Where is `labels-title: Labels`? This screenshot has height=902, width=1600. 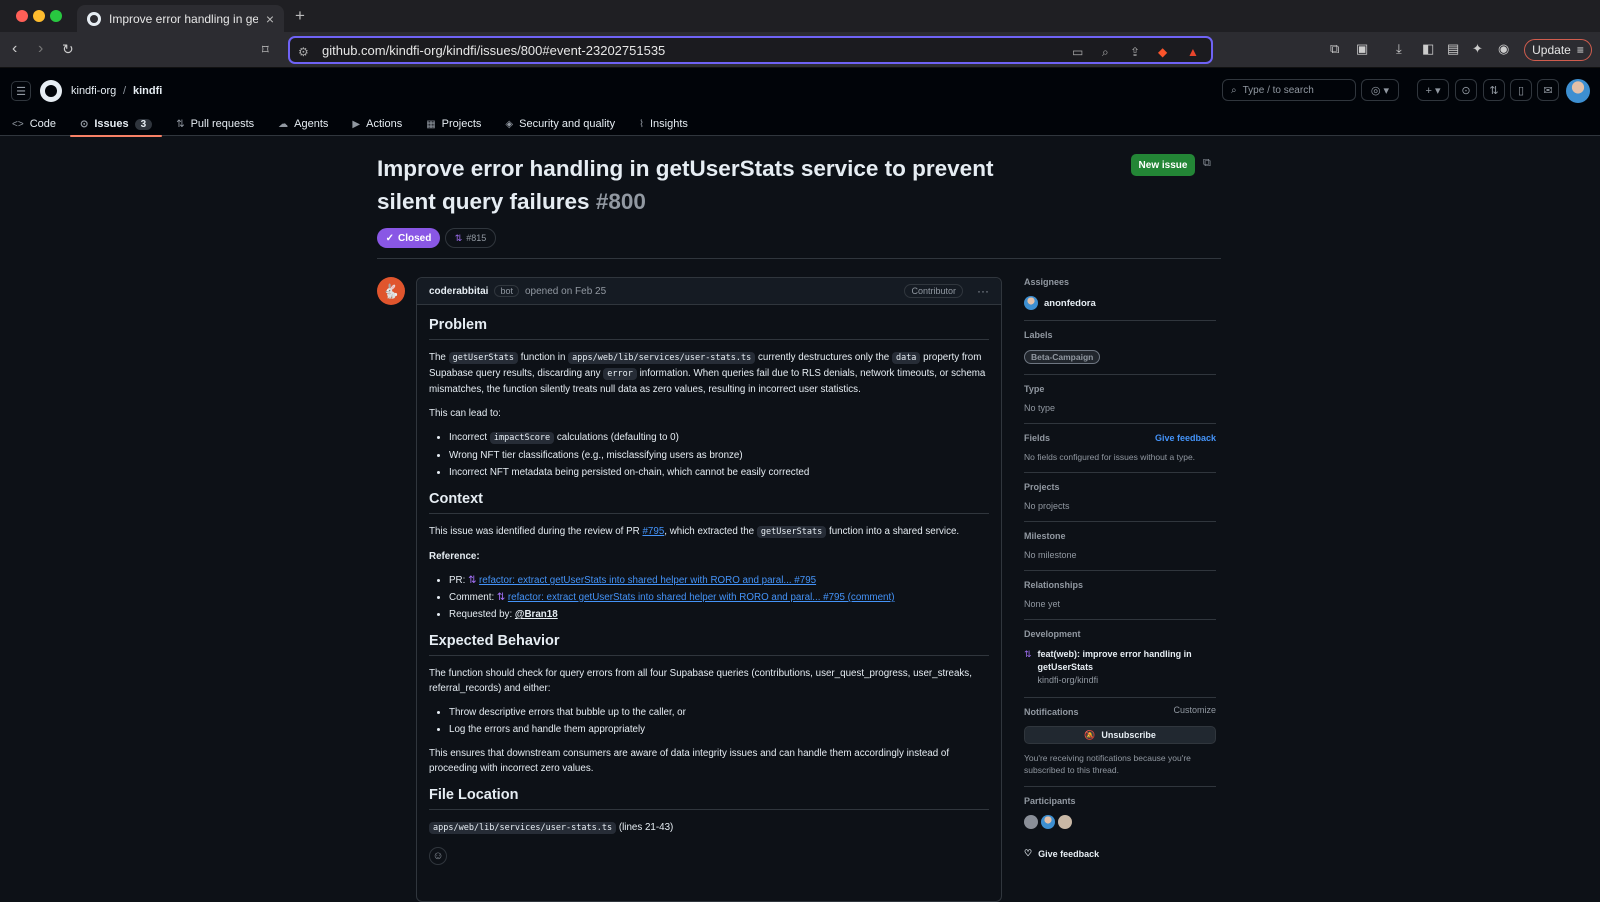
labels-title: Labels is located at coordinates (1120, 335).